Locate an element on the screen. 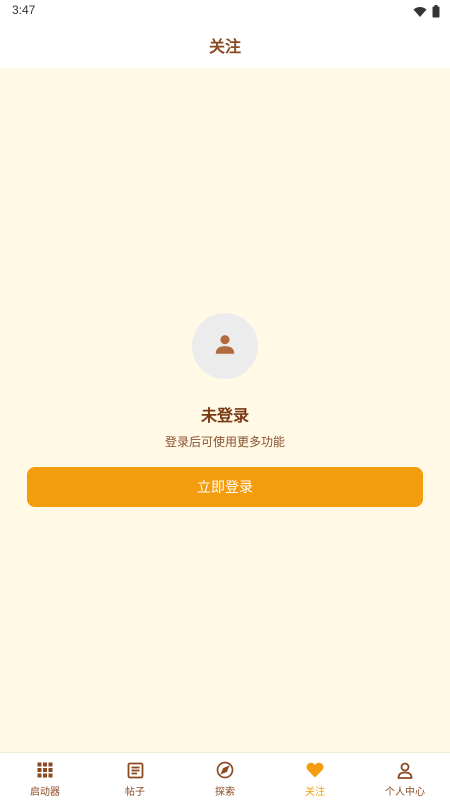  wifi-icon is located at coordinates (420, 12).